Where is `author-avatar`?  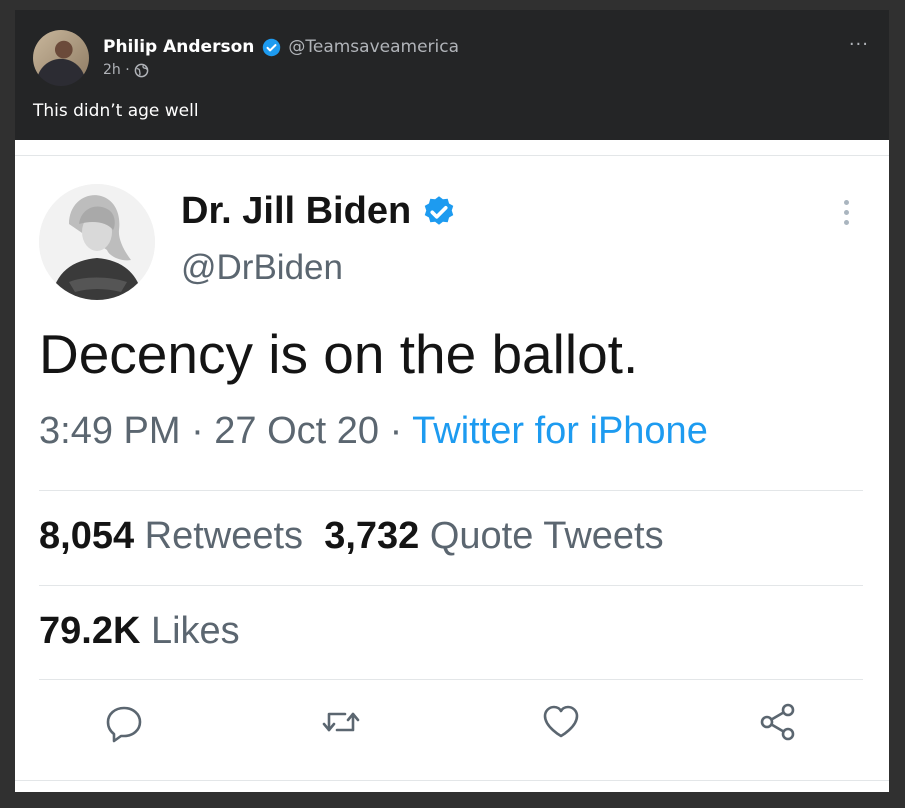 author-avatar is located at coordinates (61, 58).